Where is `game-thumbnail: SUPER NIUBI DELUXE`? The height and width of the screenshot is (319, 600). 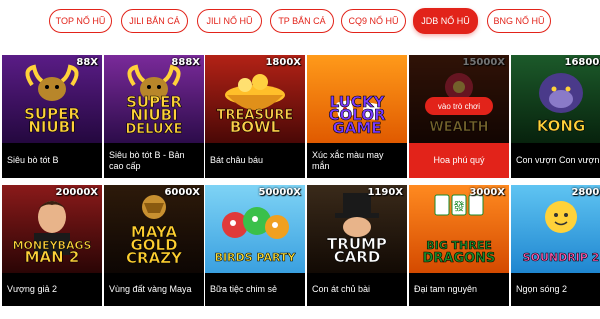
game-thumbnail: SUPER NIUBI DELUXE is located at coordinates (154, 99).